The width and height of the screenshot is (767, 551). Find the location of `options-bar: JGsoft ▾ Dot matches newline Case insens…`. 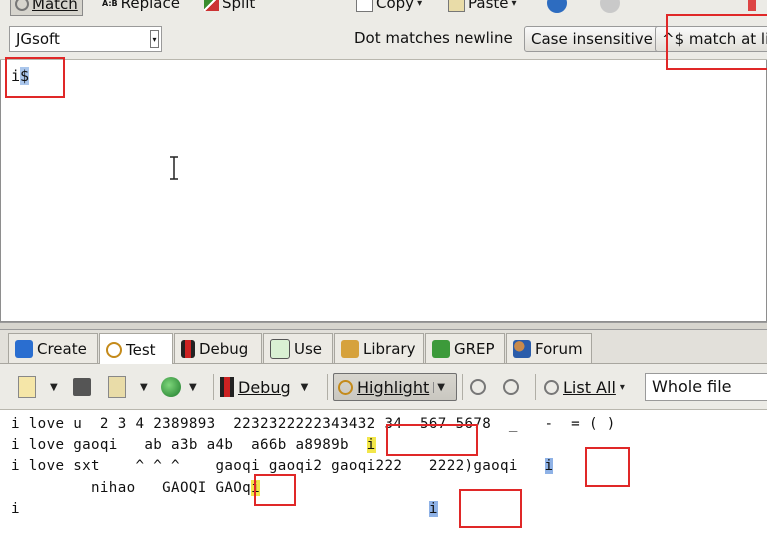

options-bar: JGsoft ▾ Dot matches newline Case insens… is located at coordinates (383, 38).